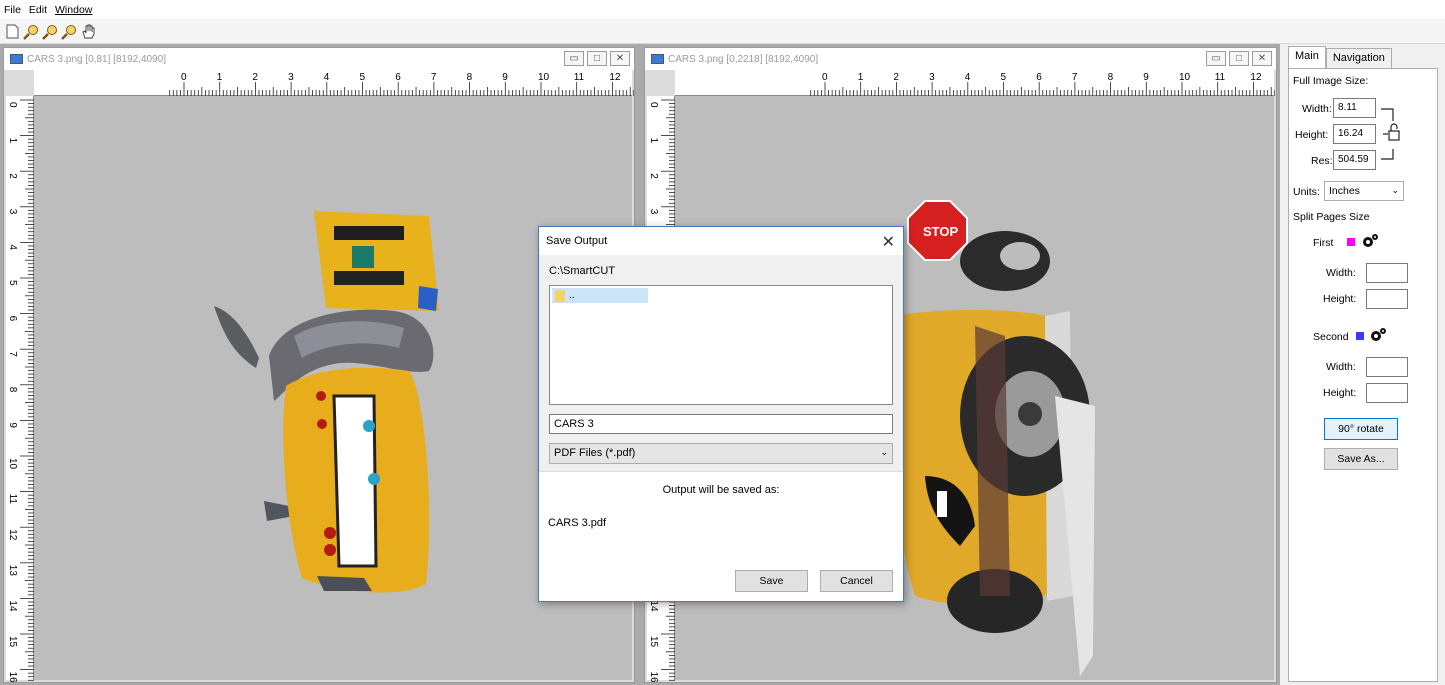 This screenshot has width=1445, height=685. I want to click on first-width-label: Width:, so click(1341, 273).